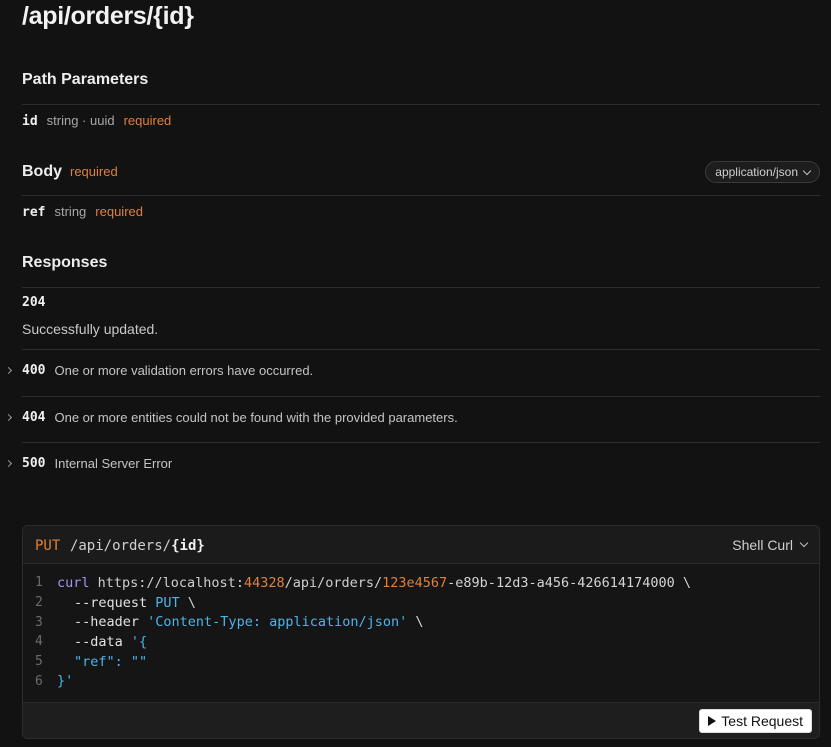  I want to click on line-number: 2, so click(39, 603).